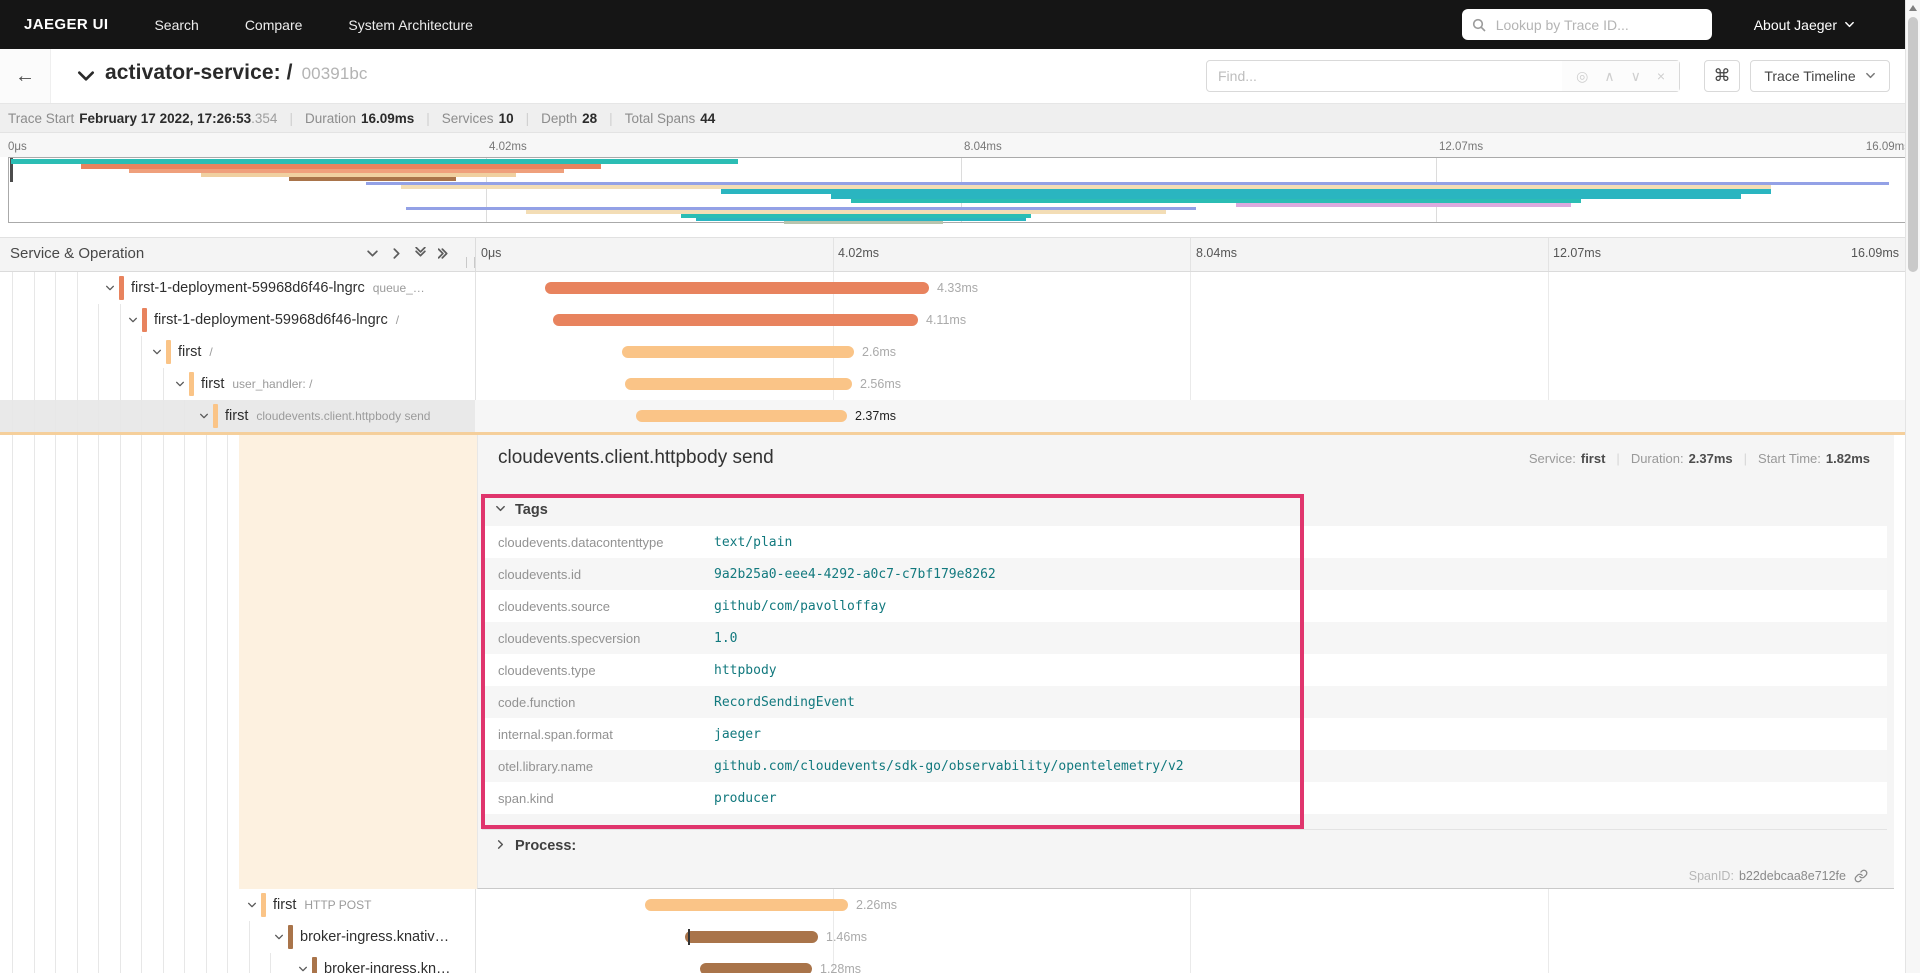 This screenshot has height=973, width=1920. Describe the element at coordinates (1913, 8) in the screenshot. I see `scrollbar-up-arrow-icon` at that location.